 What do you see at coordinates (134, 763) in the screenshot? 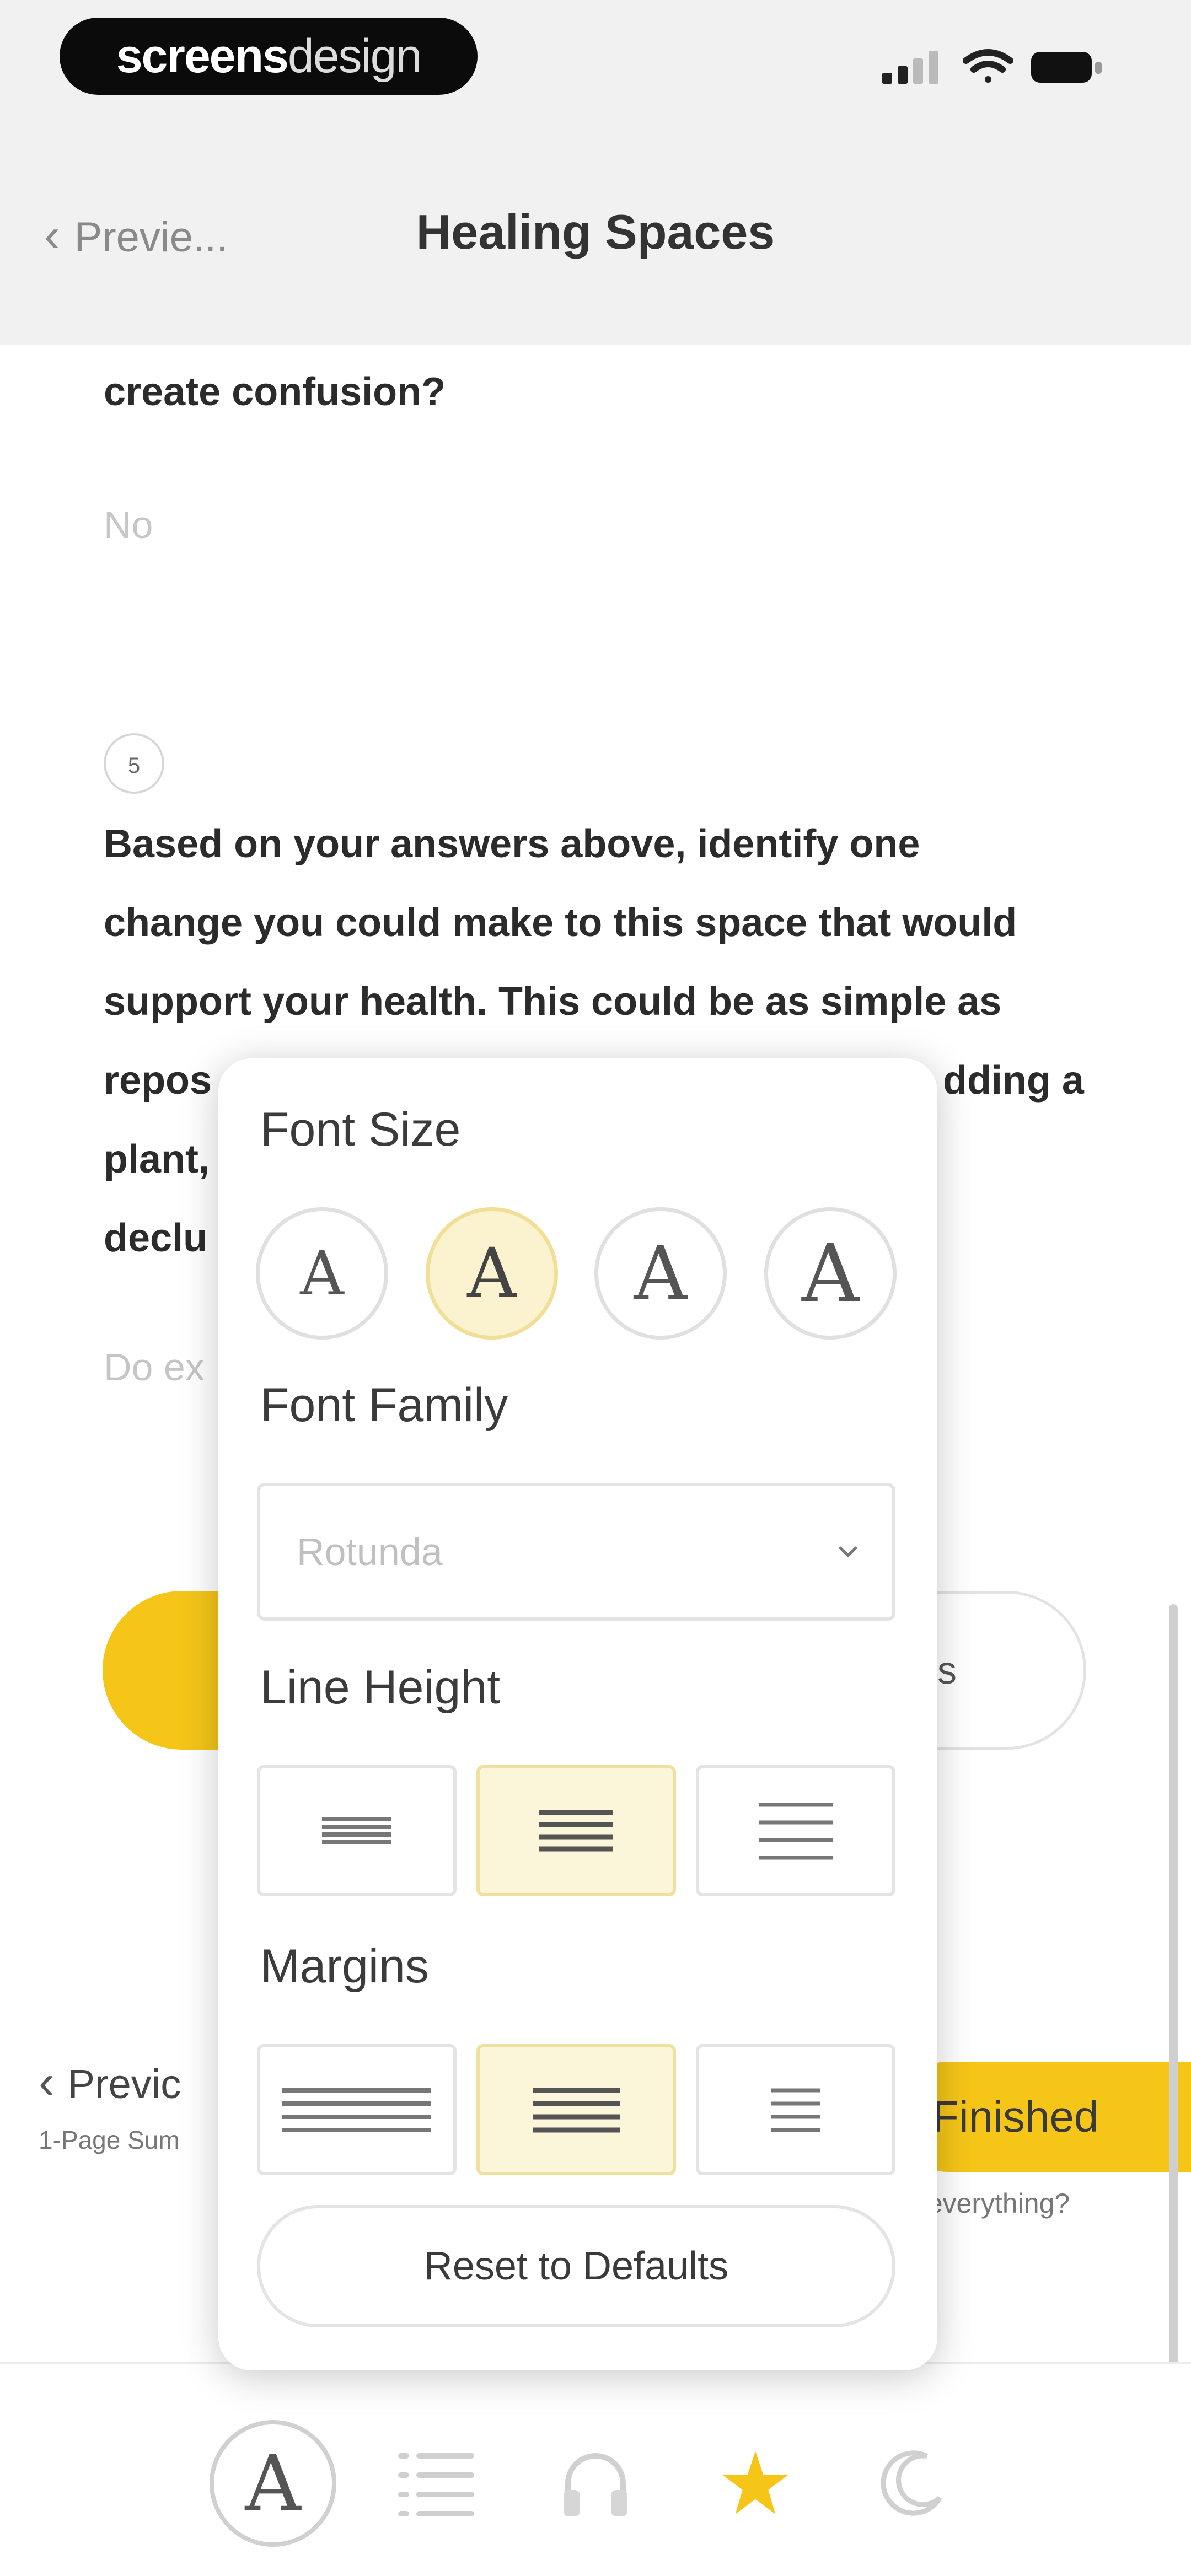
I see `question-number-badge: 5` at bounding box center [134, 763].